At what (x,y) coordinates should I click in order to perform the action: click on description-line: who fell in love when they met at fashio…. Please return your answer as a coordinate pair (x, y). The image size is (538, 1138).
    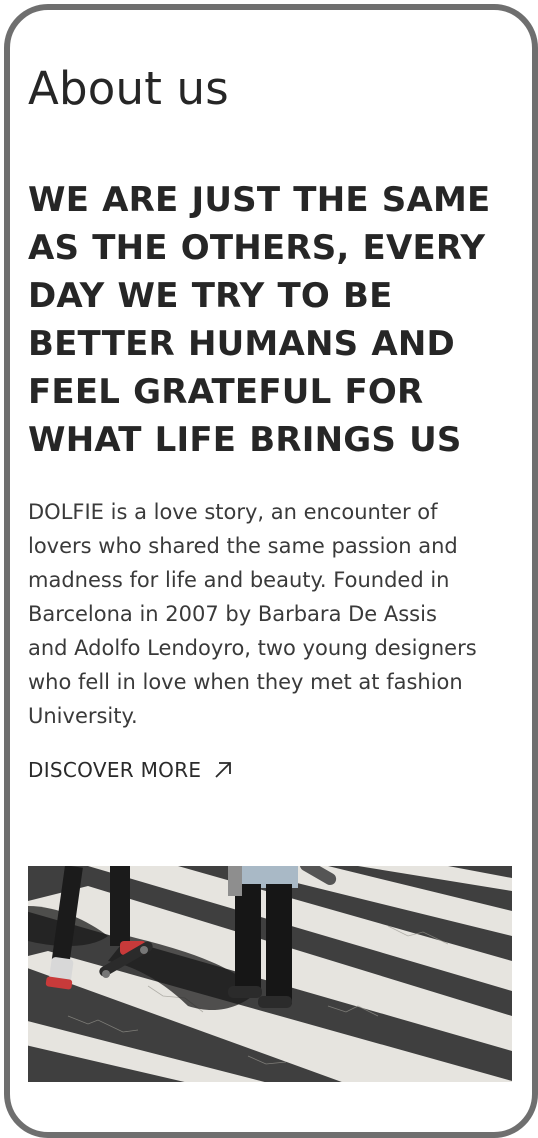
    Looking at the image, I should click on (245, 682).